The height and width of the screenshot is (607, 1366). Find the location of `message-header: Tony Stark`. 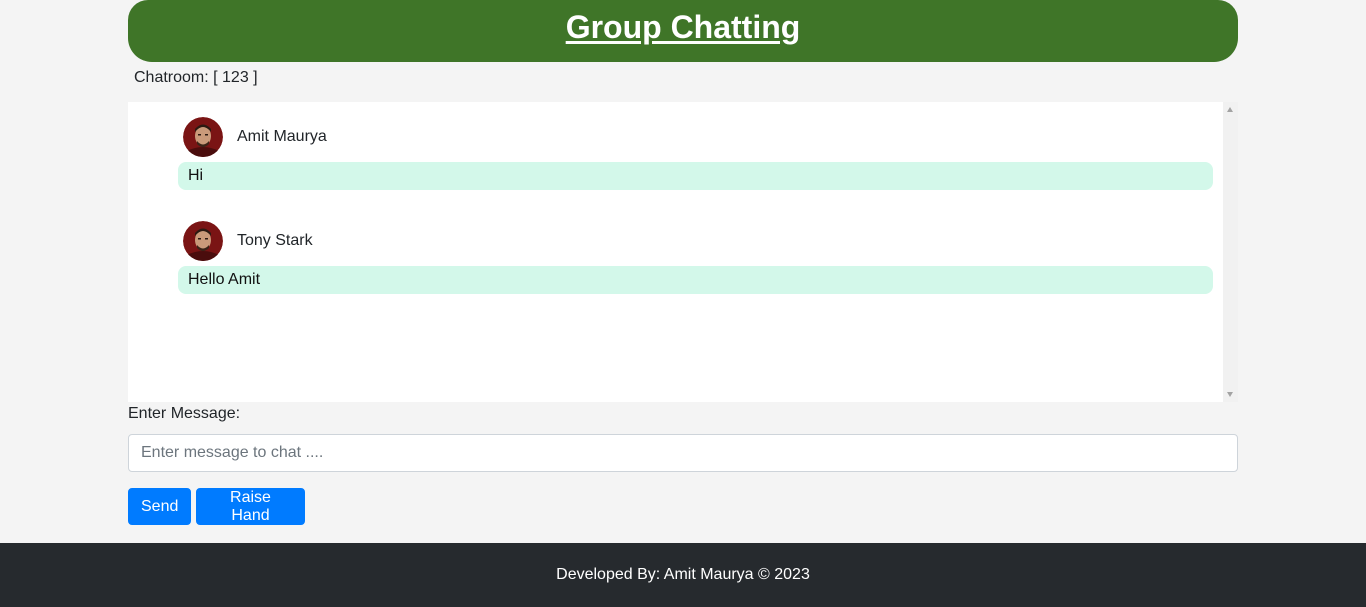

message-header: Tony Stark is located at coordinates (698, 241).